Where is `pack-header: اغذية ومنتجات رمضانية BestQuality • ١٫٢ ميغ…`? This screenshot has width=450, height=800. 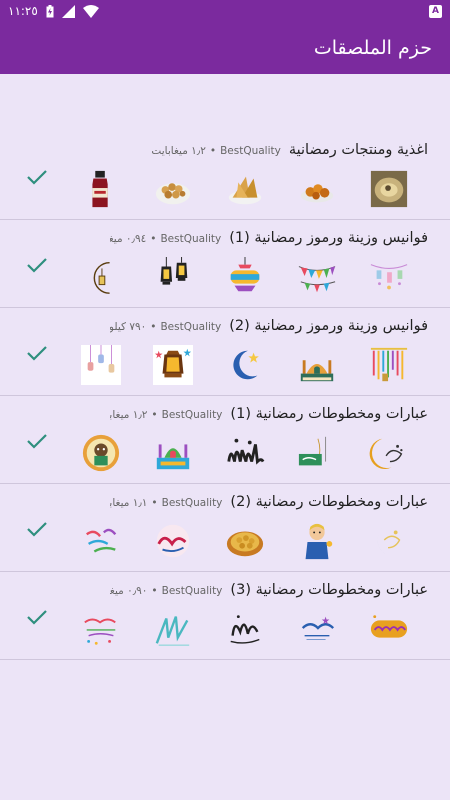
pack-header: اغذية ومنتجات رمضانية BestQuality • ١٫٢ ميغ… is located at coordinates (269, 150).